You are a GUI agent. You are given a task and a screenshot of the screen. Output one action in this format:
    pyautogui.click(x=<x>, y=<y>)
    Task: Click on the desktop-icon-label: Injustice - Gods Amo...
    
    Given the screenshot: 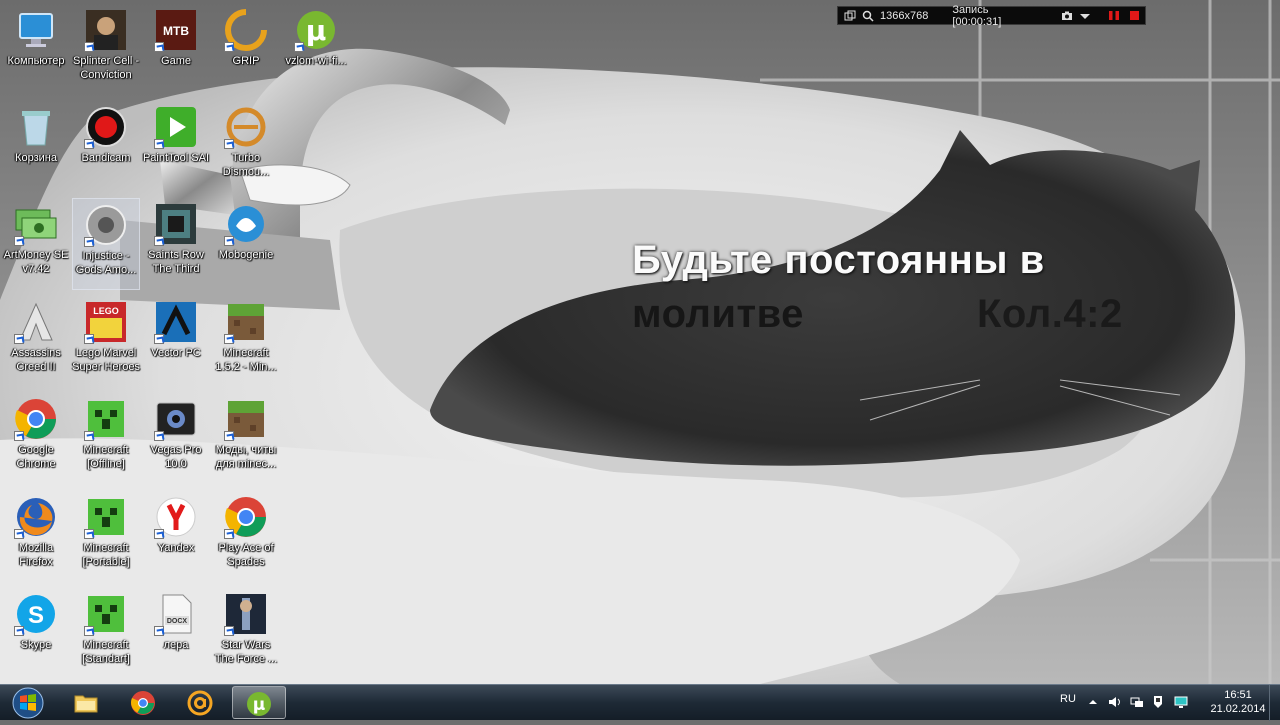 What is the action you would take?
    pyautogui.click(x=106, y=263)
    